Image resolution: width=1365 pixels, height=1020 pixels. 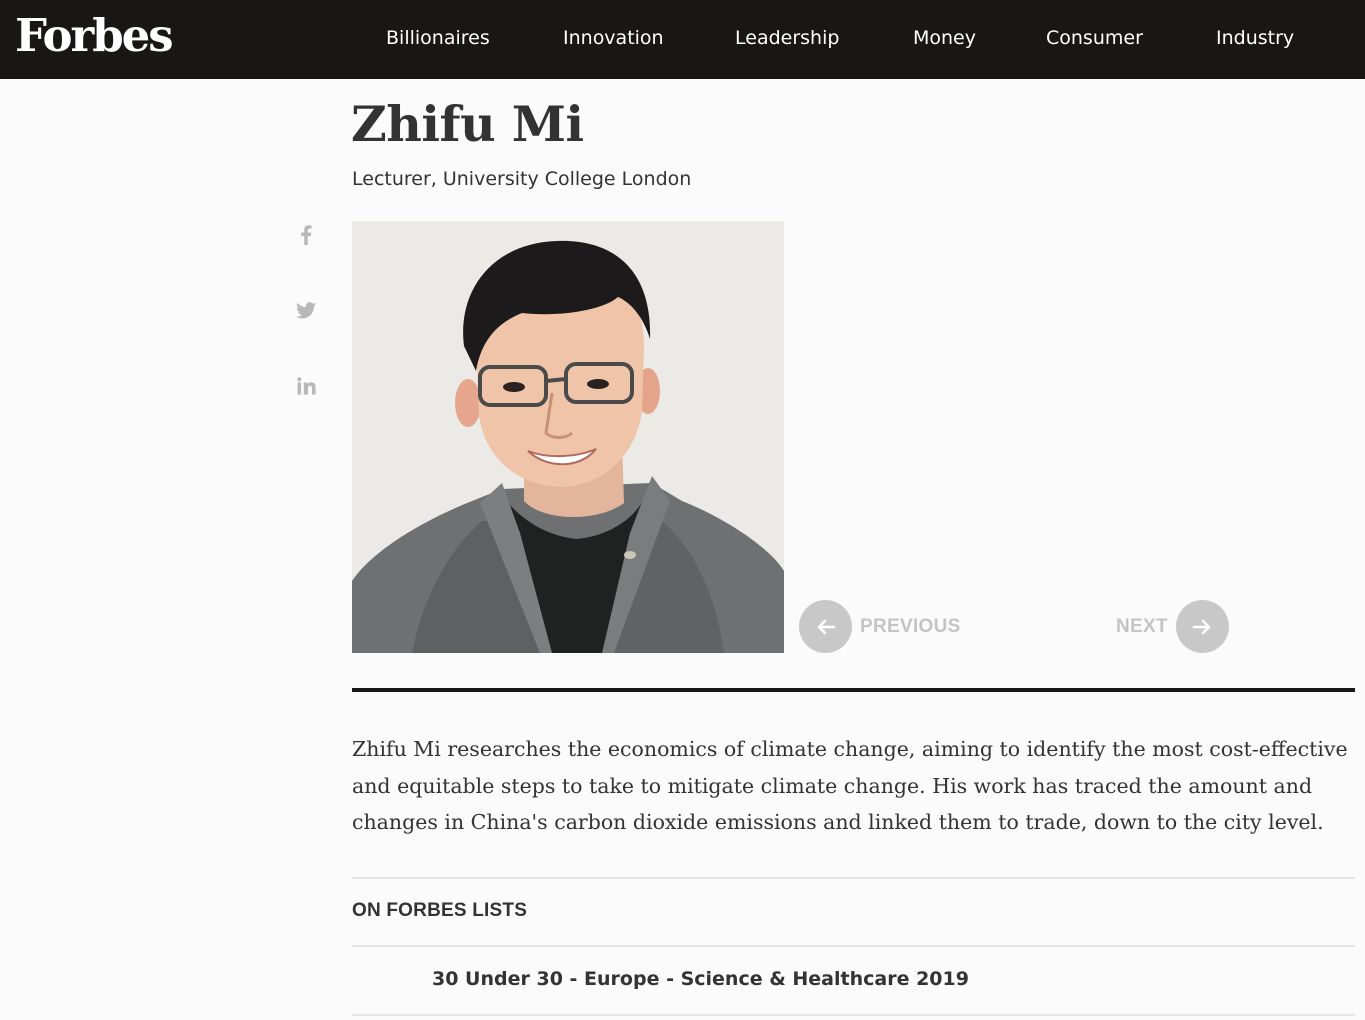 I want to click on profile-photo, so click(x=568, y=437).